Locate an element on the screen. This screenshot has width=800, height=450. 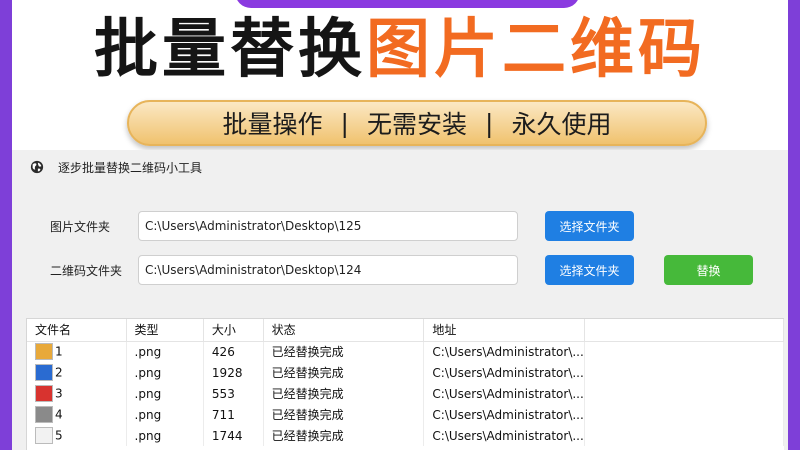
qr-folder-row: 二维码文件夹 选择文件夹 替换 is located at coordinates (400, 270).